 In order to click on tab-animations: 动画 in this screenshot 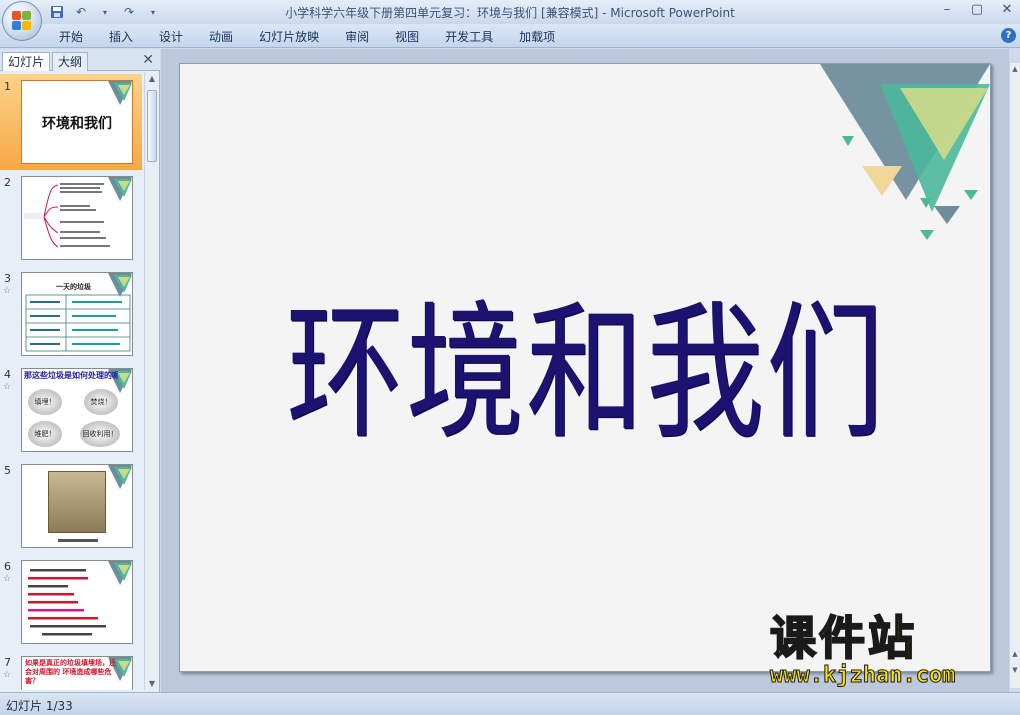, I will do `click(221, 37)`.